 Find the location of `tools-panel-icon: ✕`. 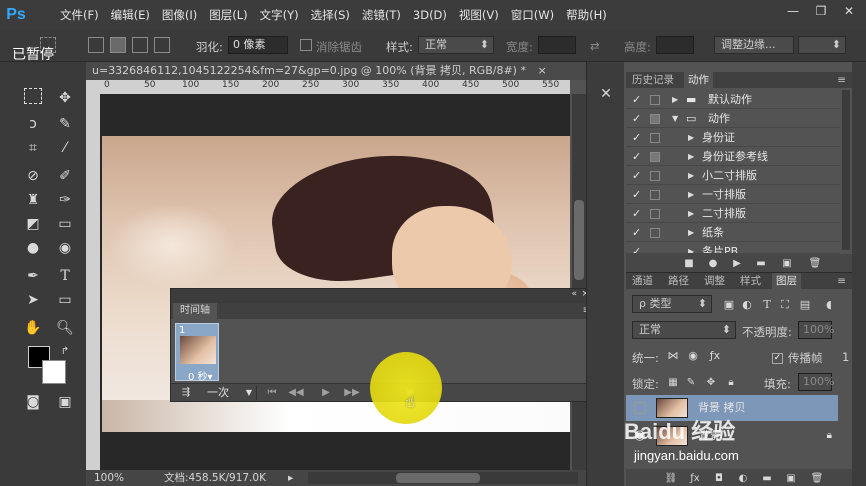

tools-panel-icon: ✕ is located at coordinates (606, 94).